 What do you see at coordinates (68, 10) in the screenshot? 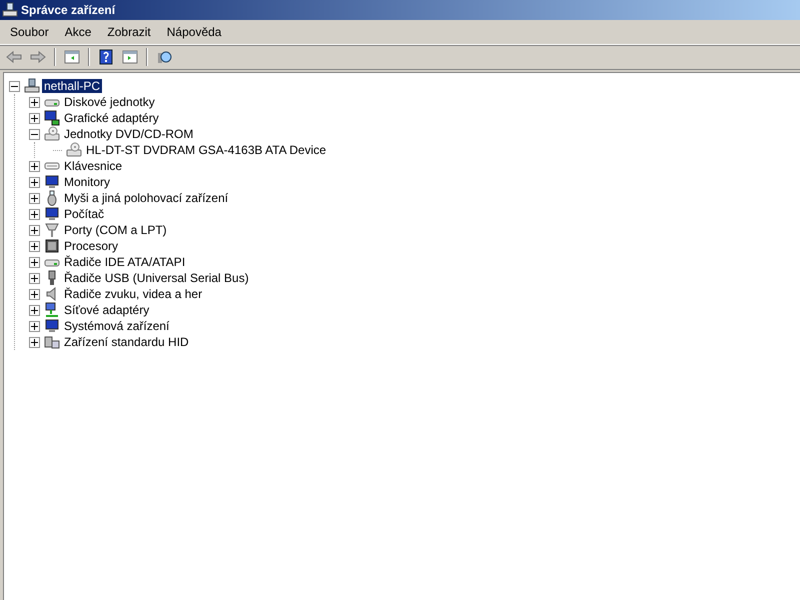
I see `window-title: Správce zařízení` at bounding box center [68, 10].